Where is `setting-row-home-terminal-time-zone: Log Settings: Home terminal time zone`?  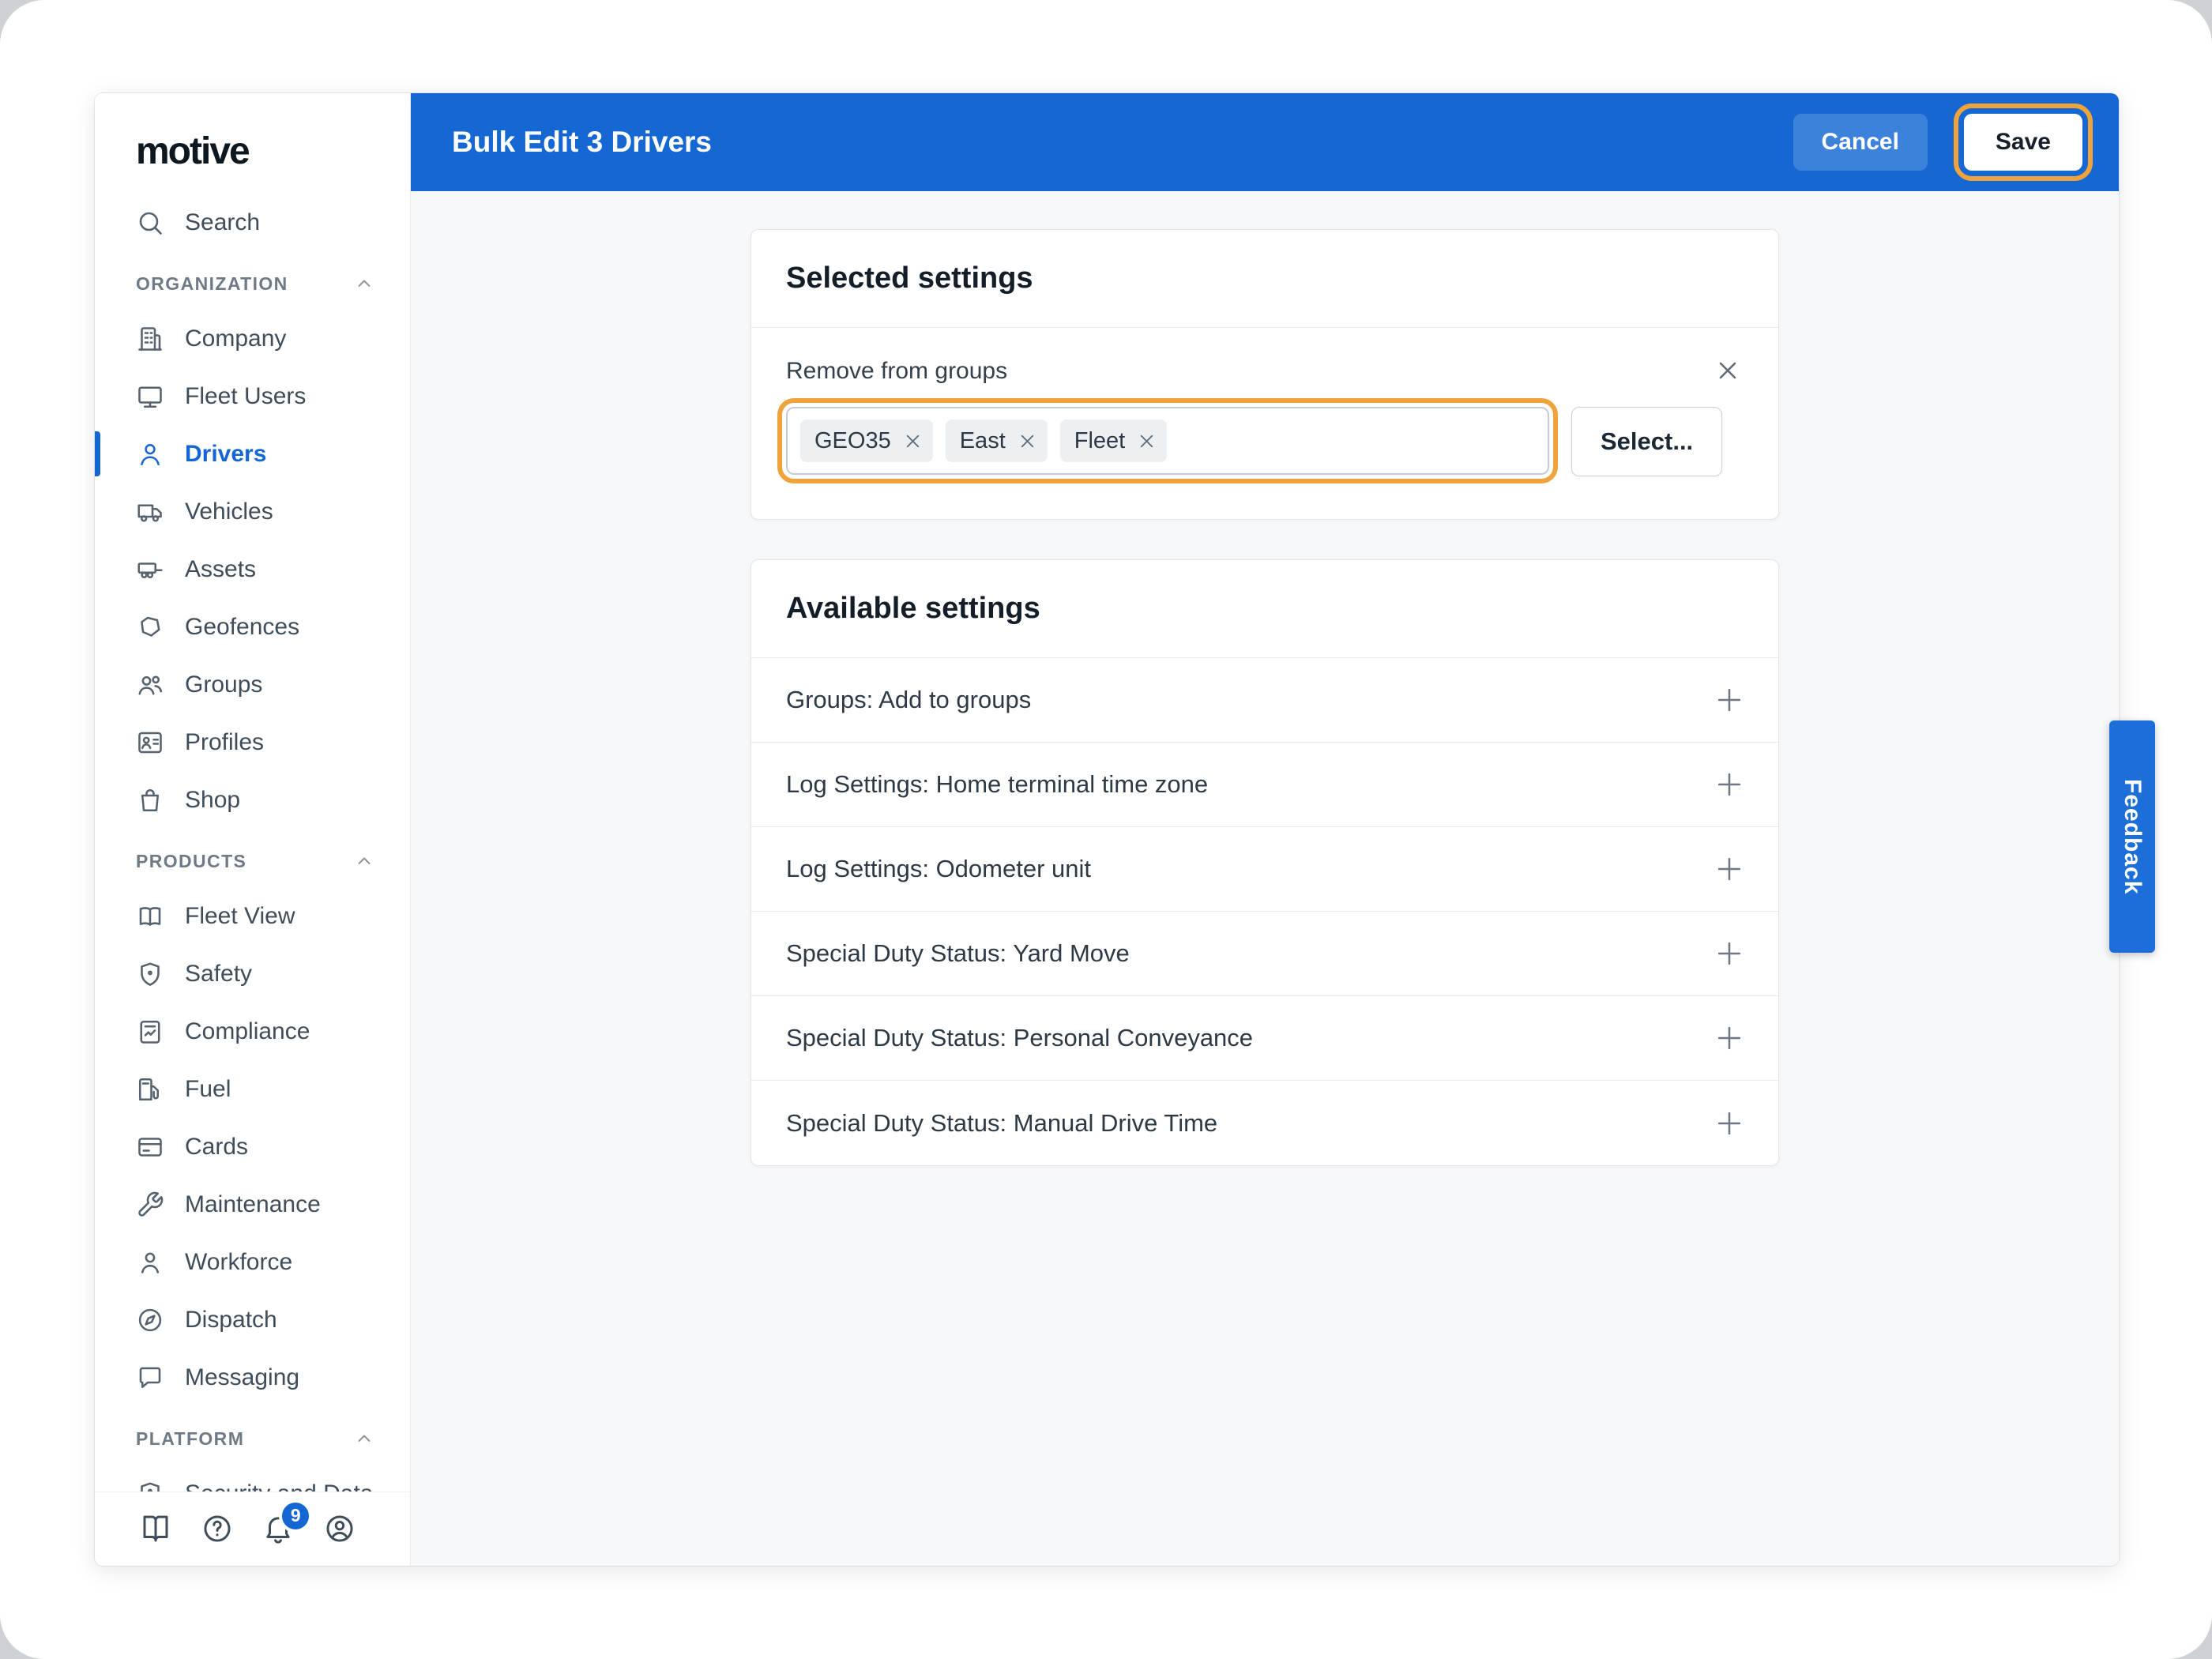 setting-row-home-terminal-time-zone: Log Settings: Home terminal time zone is located at coordinates (1265, 785).